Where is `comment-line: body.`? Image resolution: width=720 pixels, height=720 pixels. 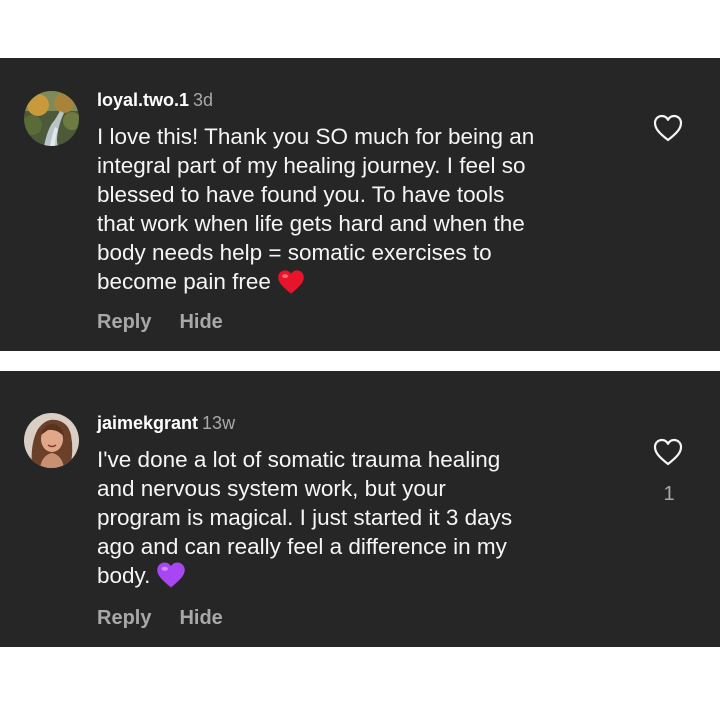
comment-line: body. is located at coordinates (124, 575).